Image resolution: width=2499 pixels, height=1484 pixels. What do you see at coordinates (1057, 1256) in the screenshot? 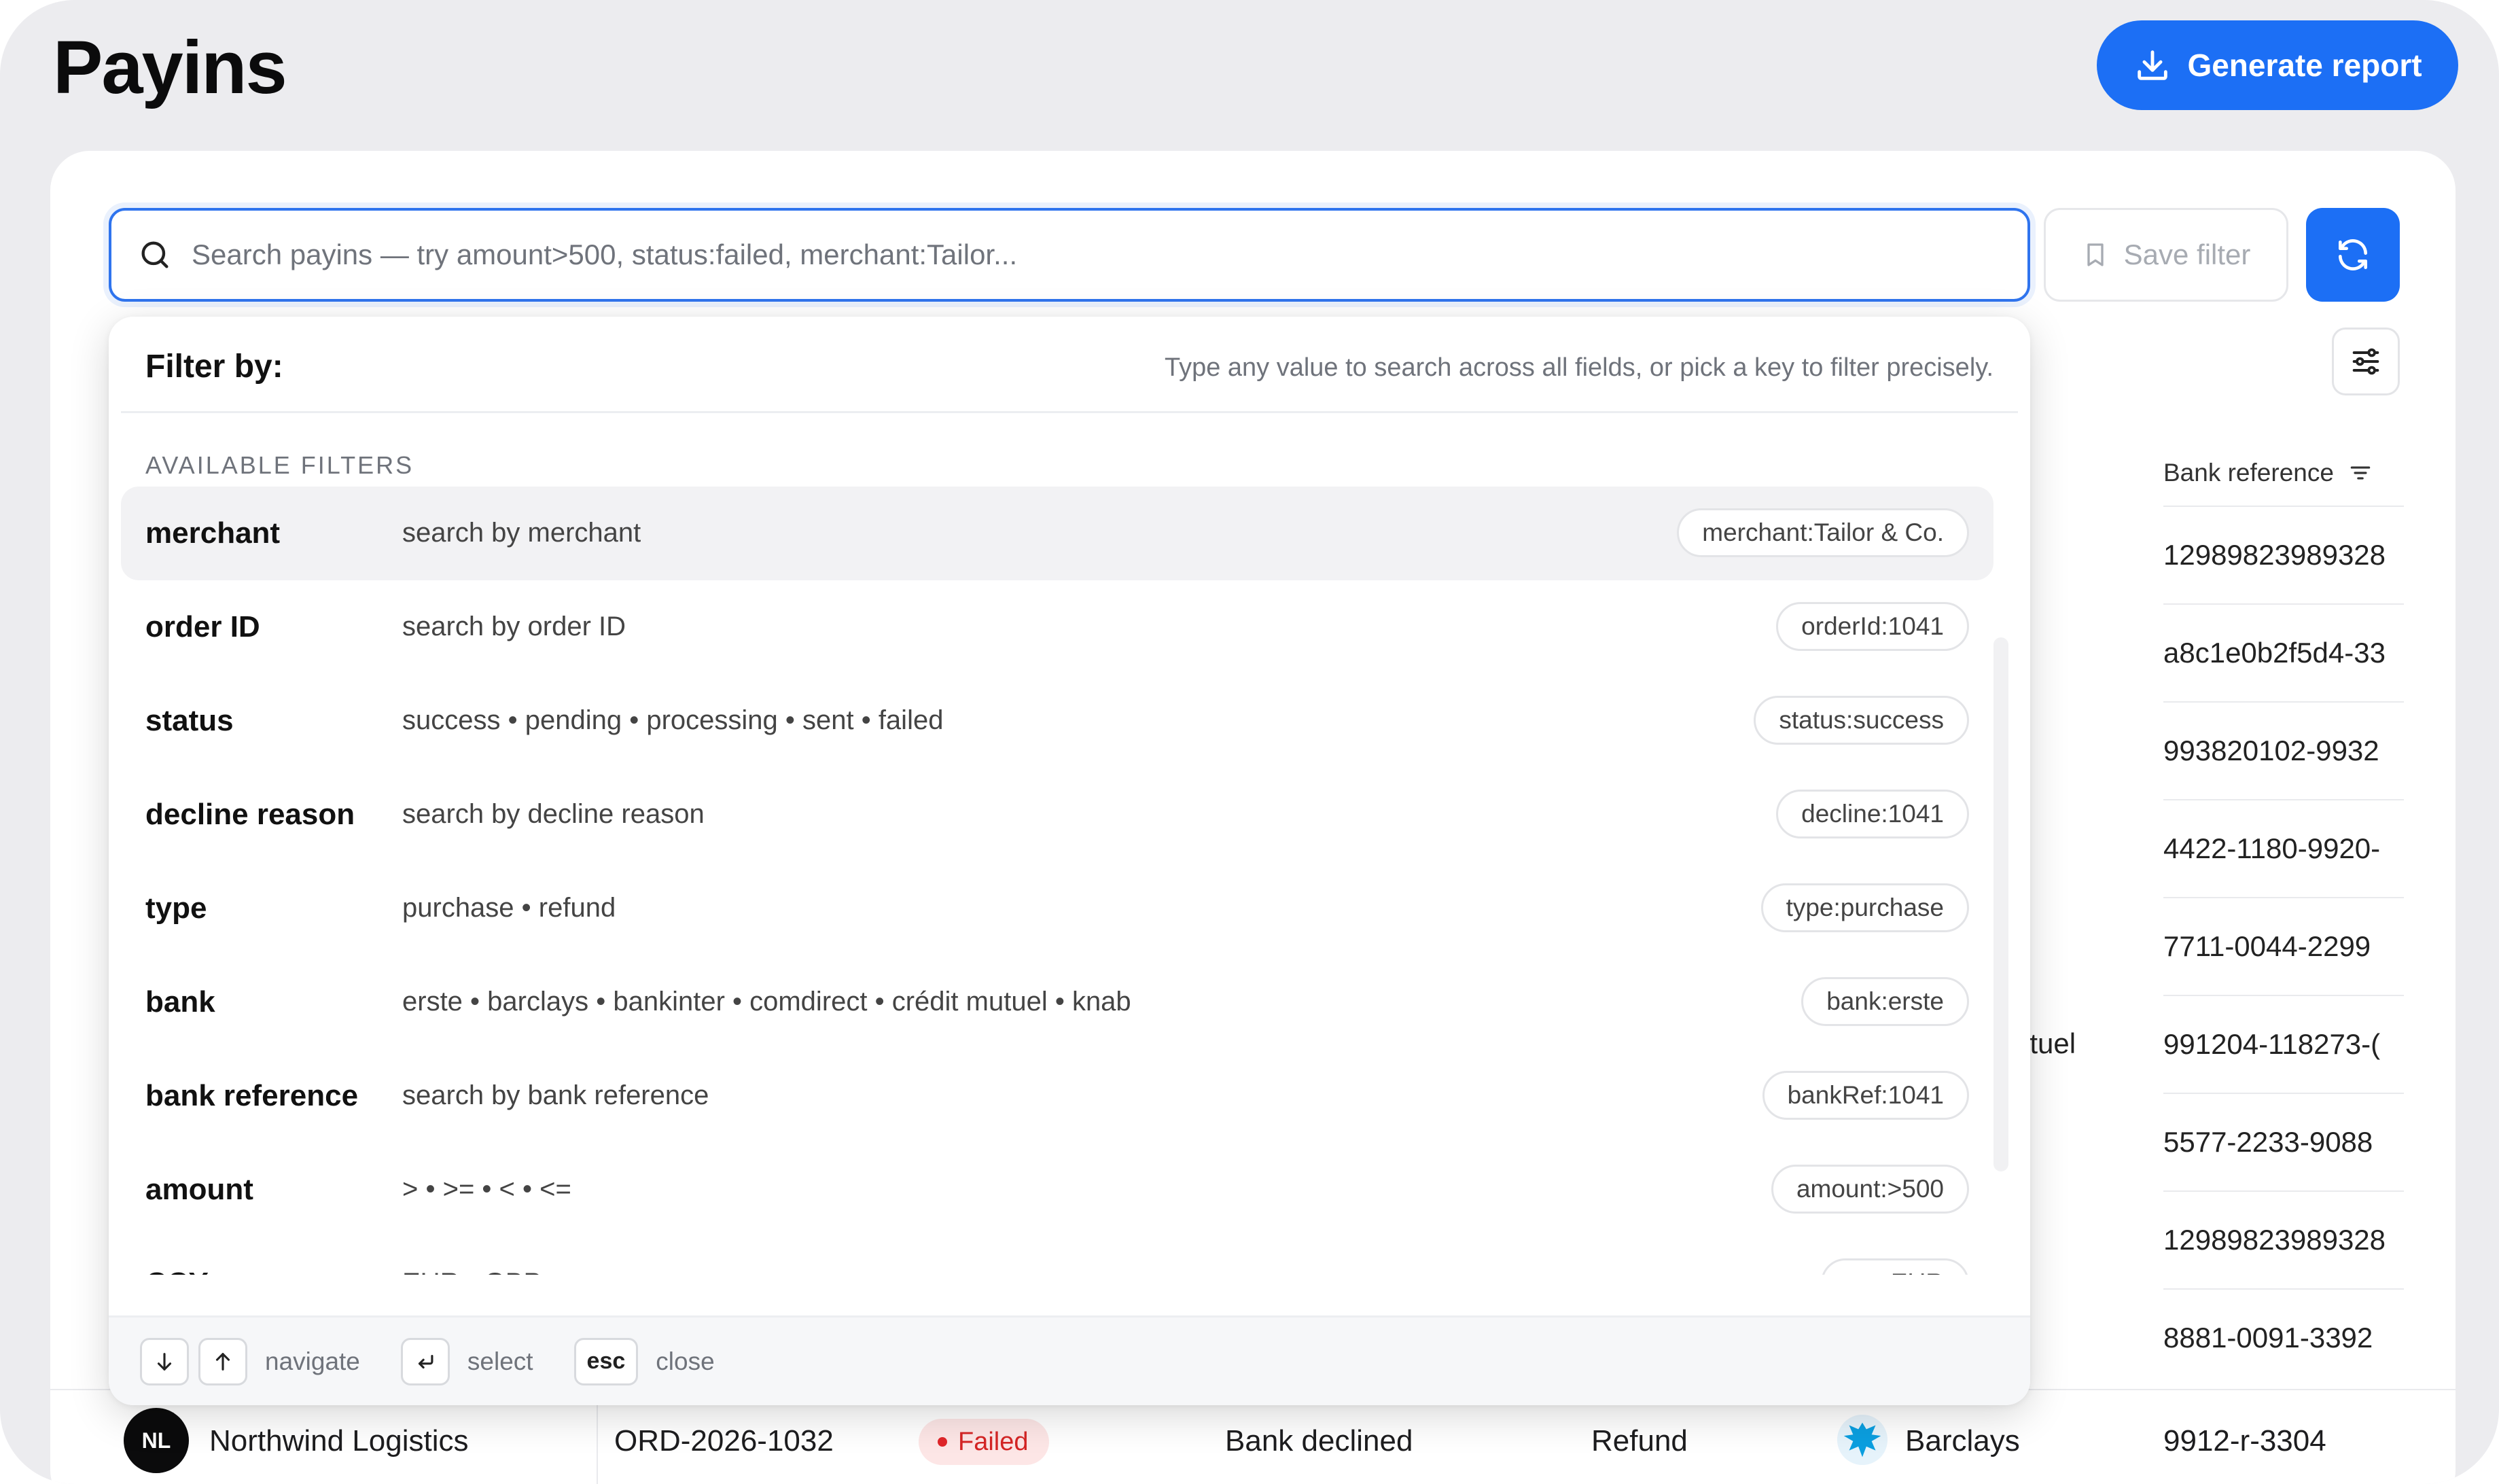
I see `filter-option-ccy: CCY EUR • GBP ccy:EUR` at bounding box center [1057, 1256].